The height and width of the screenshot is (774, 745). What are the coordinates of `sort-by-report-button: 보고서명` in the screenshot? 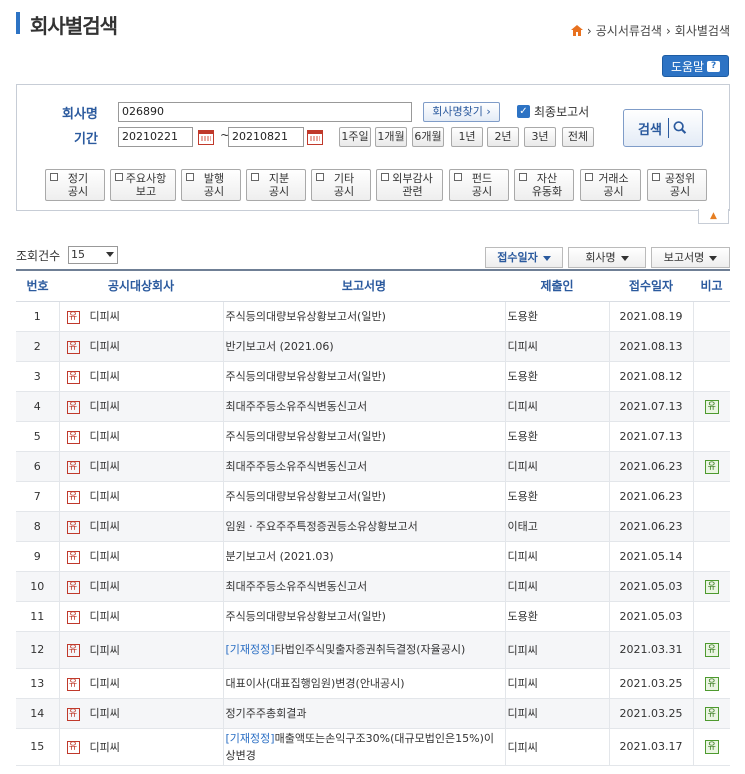 It's located at (690, 257).